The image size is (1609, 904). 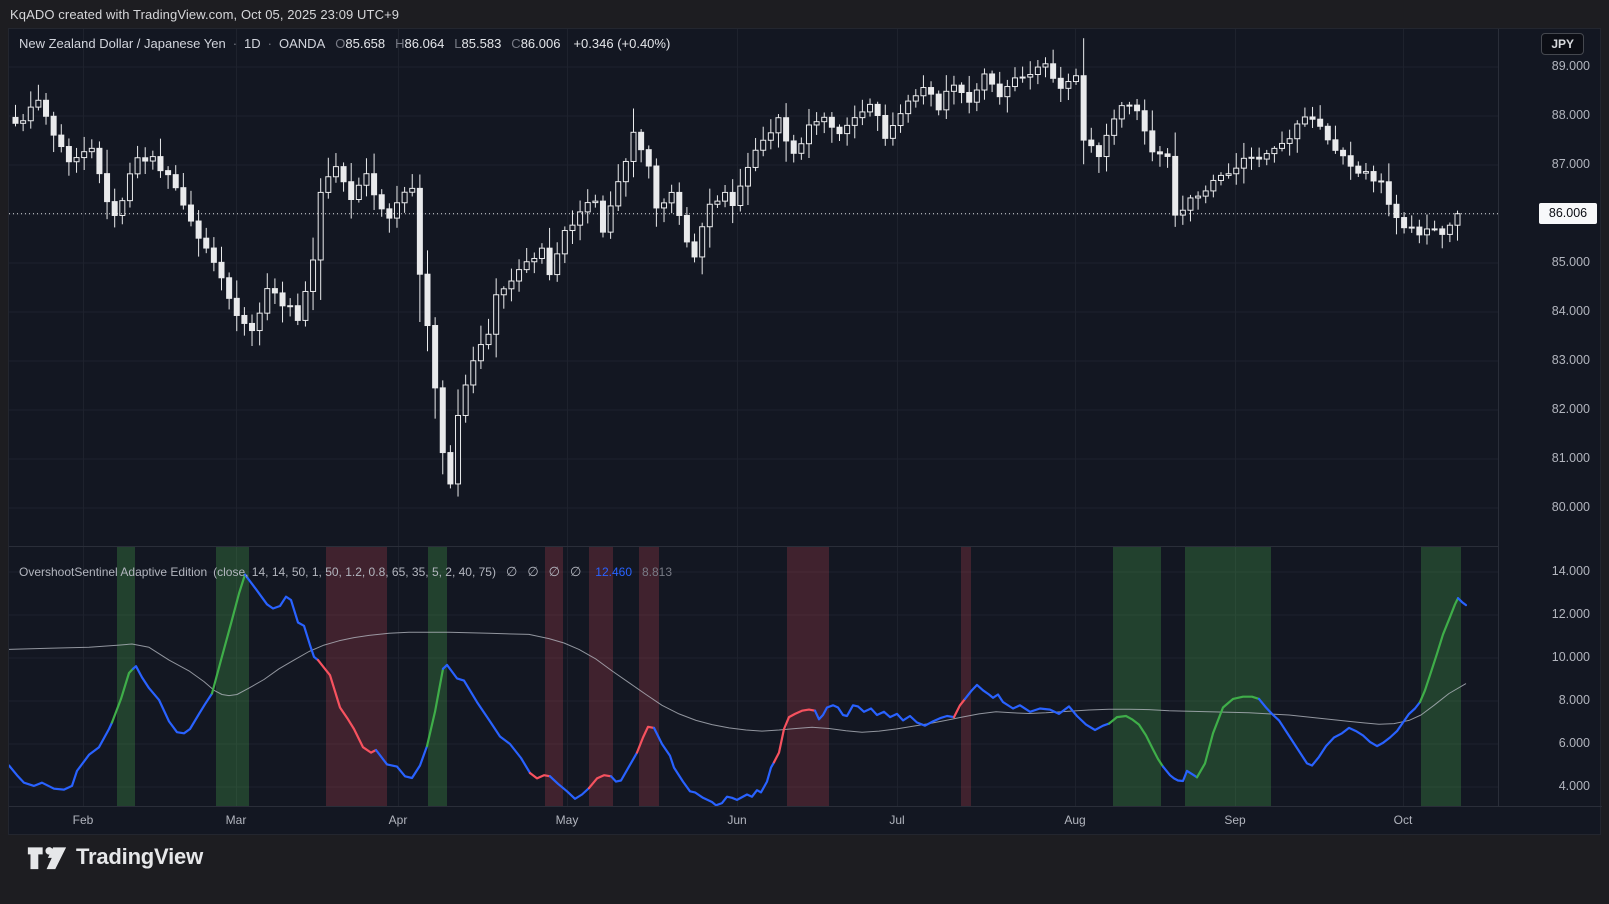 I want to click on low-letter: L, so click(x=458, y=43).